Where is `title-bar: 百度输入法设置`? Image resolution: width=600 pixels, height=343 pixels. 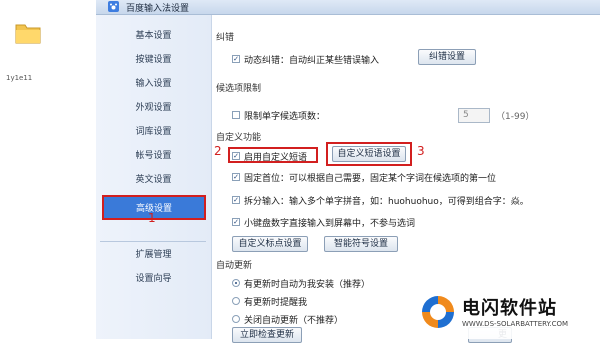 title-bar: 百度输入法设置 is located at coordinates (348, 7).